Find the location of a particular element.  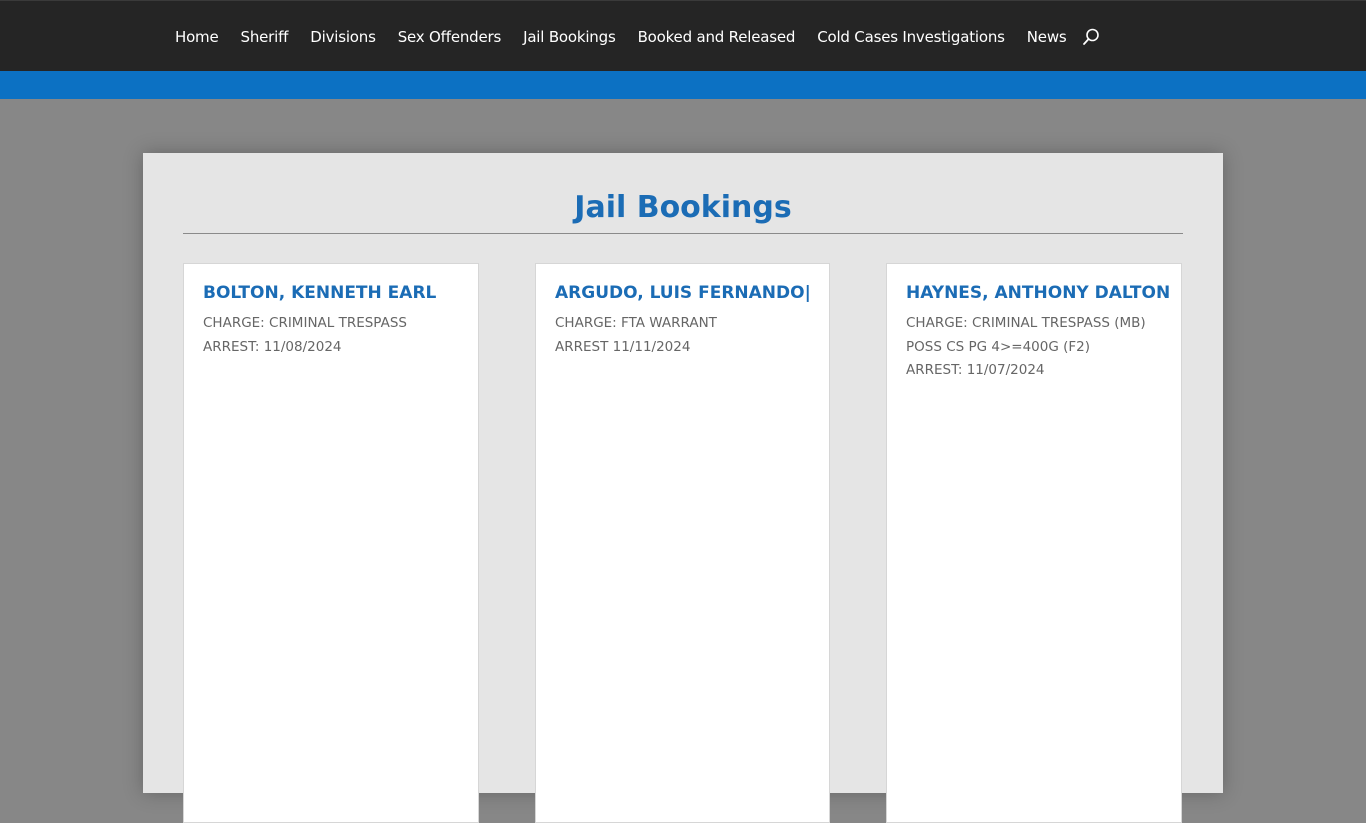

nav-booked-and-released: Booked and Released is located at coordinates (717, 37).